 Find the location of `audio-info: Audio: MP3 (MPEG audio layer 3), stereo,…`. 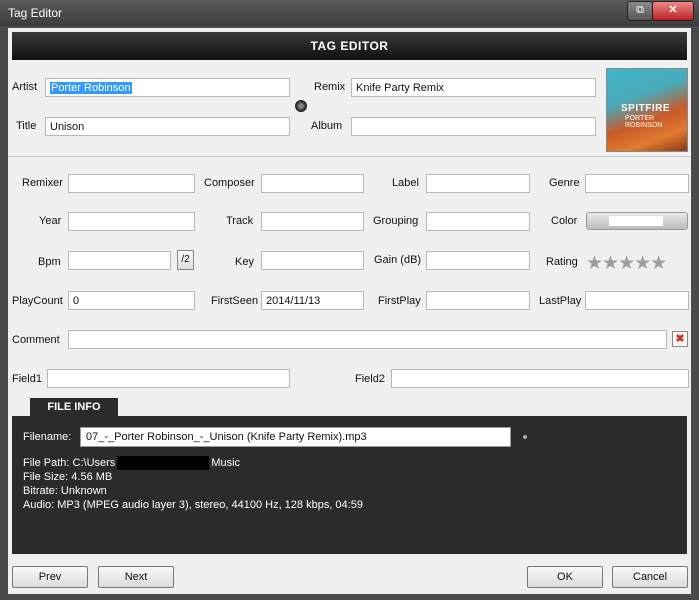

audio-info: Audio: MP3 (MPEG audio layer 3), stereo,… is located at coordinates (193, 505).